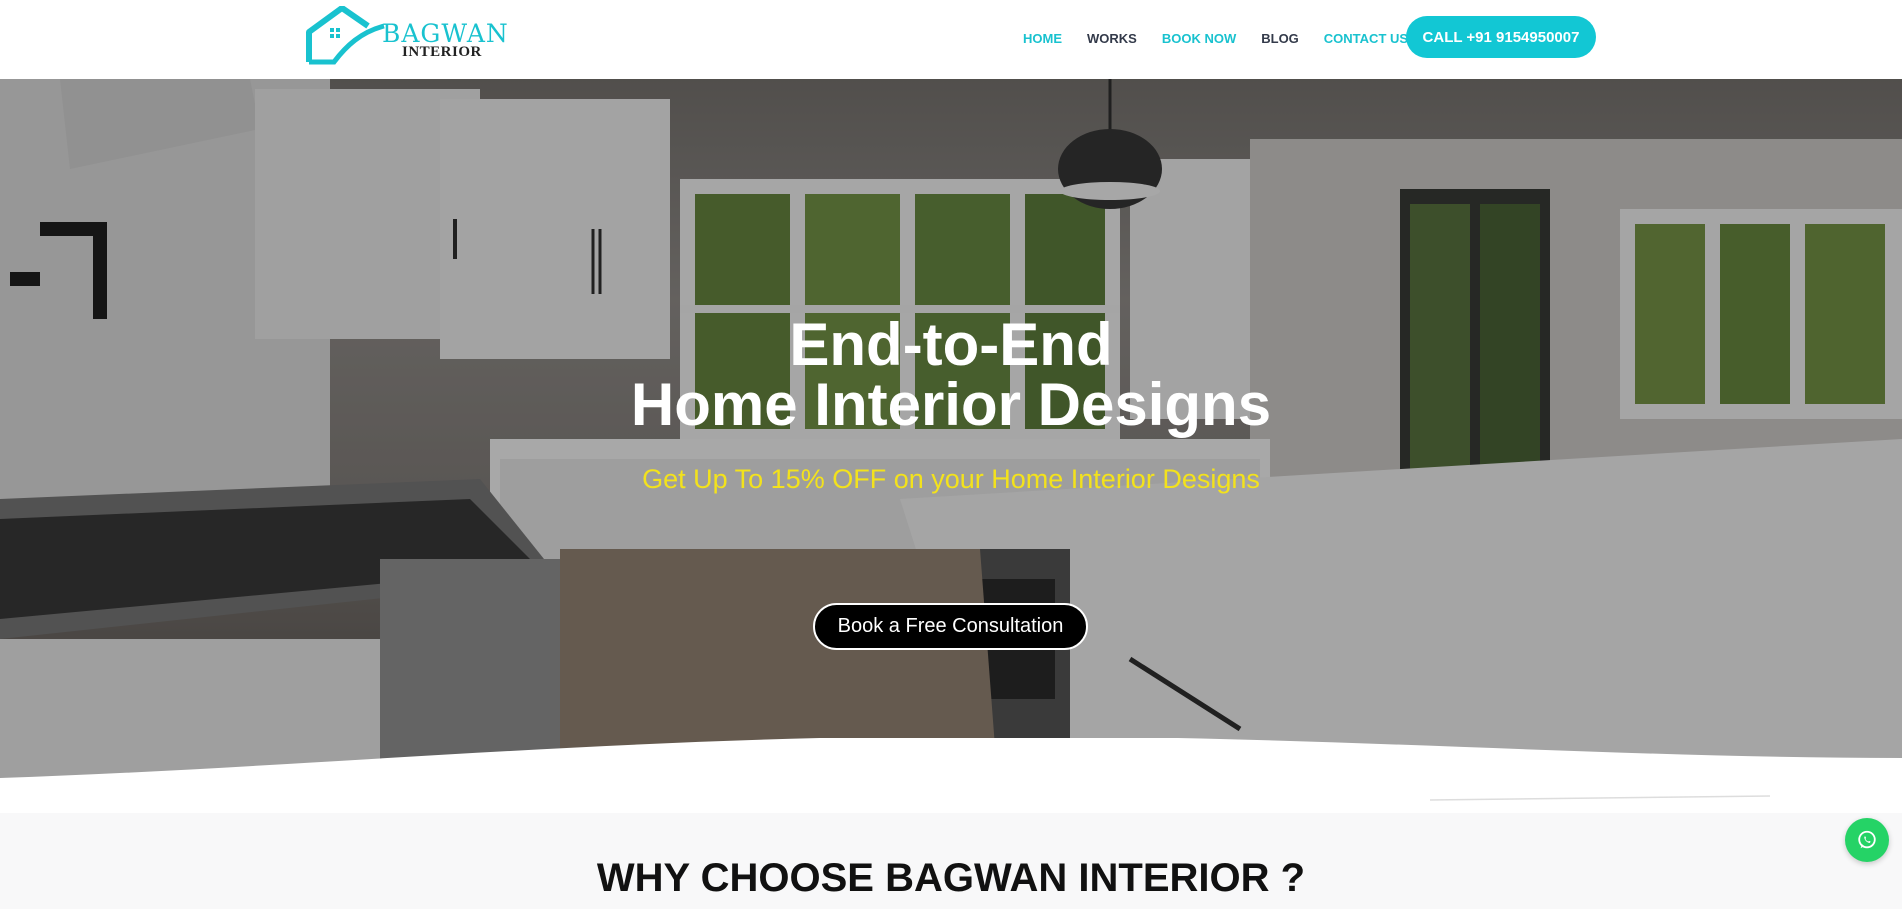  Describe the element at coordinates (345, 35) in the screenshot. I see `house-logo-icon` at that location.